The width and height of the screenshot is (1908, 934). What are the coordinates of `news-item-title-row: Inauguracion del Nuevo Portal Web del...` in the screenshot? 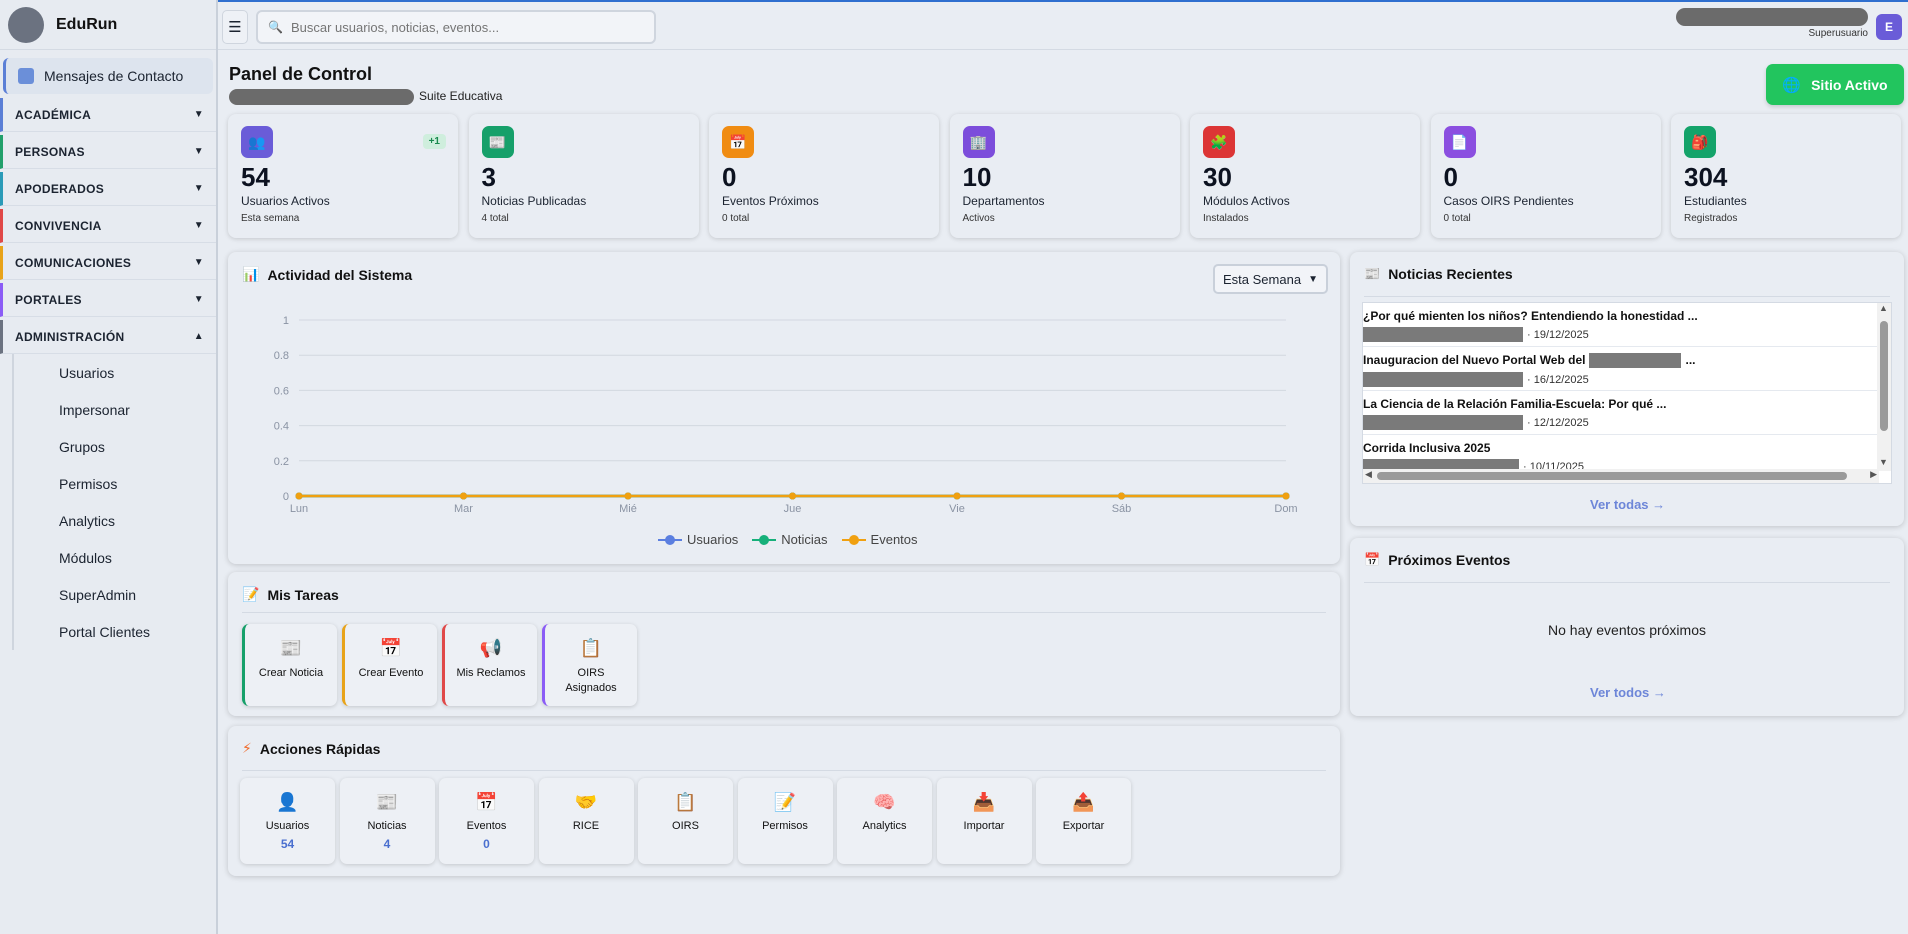 It's located at (1620, 361).